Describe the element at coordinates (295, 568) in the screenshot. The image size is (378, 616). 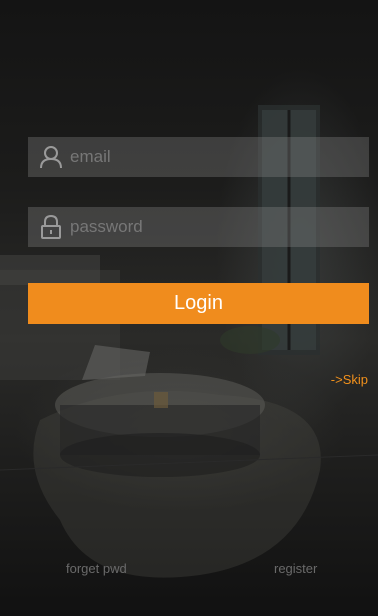
I see `register-link: register` at that location.